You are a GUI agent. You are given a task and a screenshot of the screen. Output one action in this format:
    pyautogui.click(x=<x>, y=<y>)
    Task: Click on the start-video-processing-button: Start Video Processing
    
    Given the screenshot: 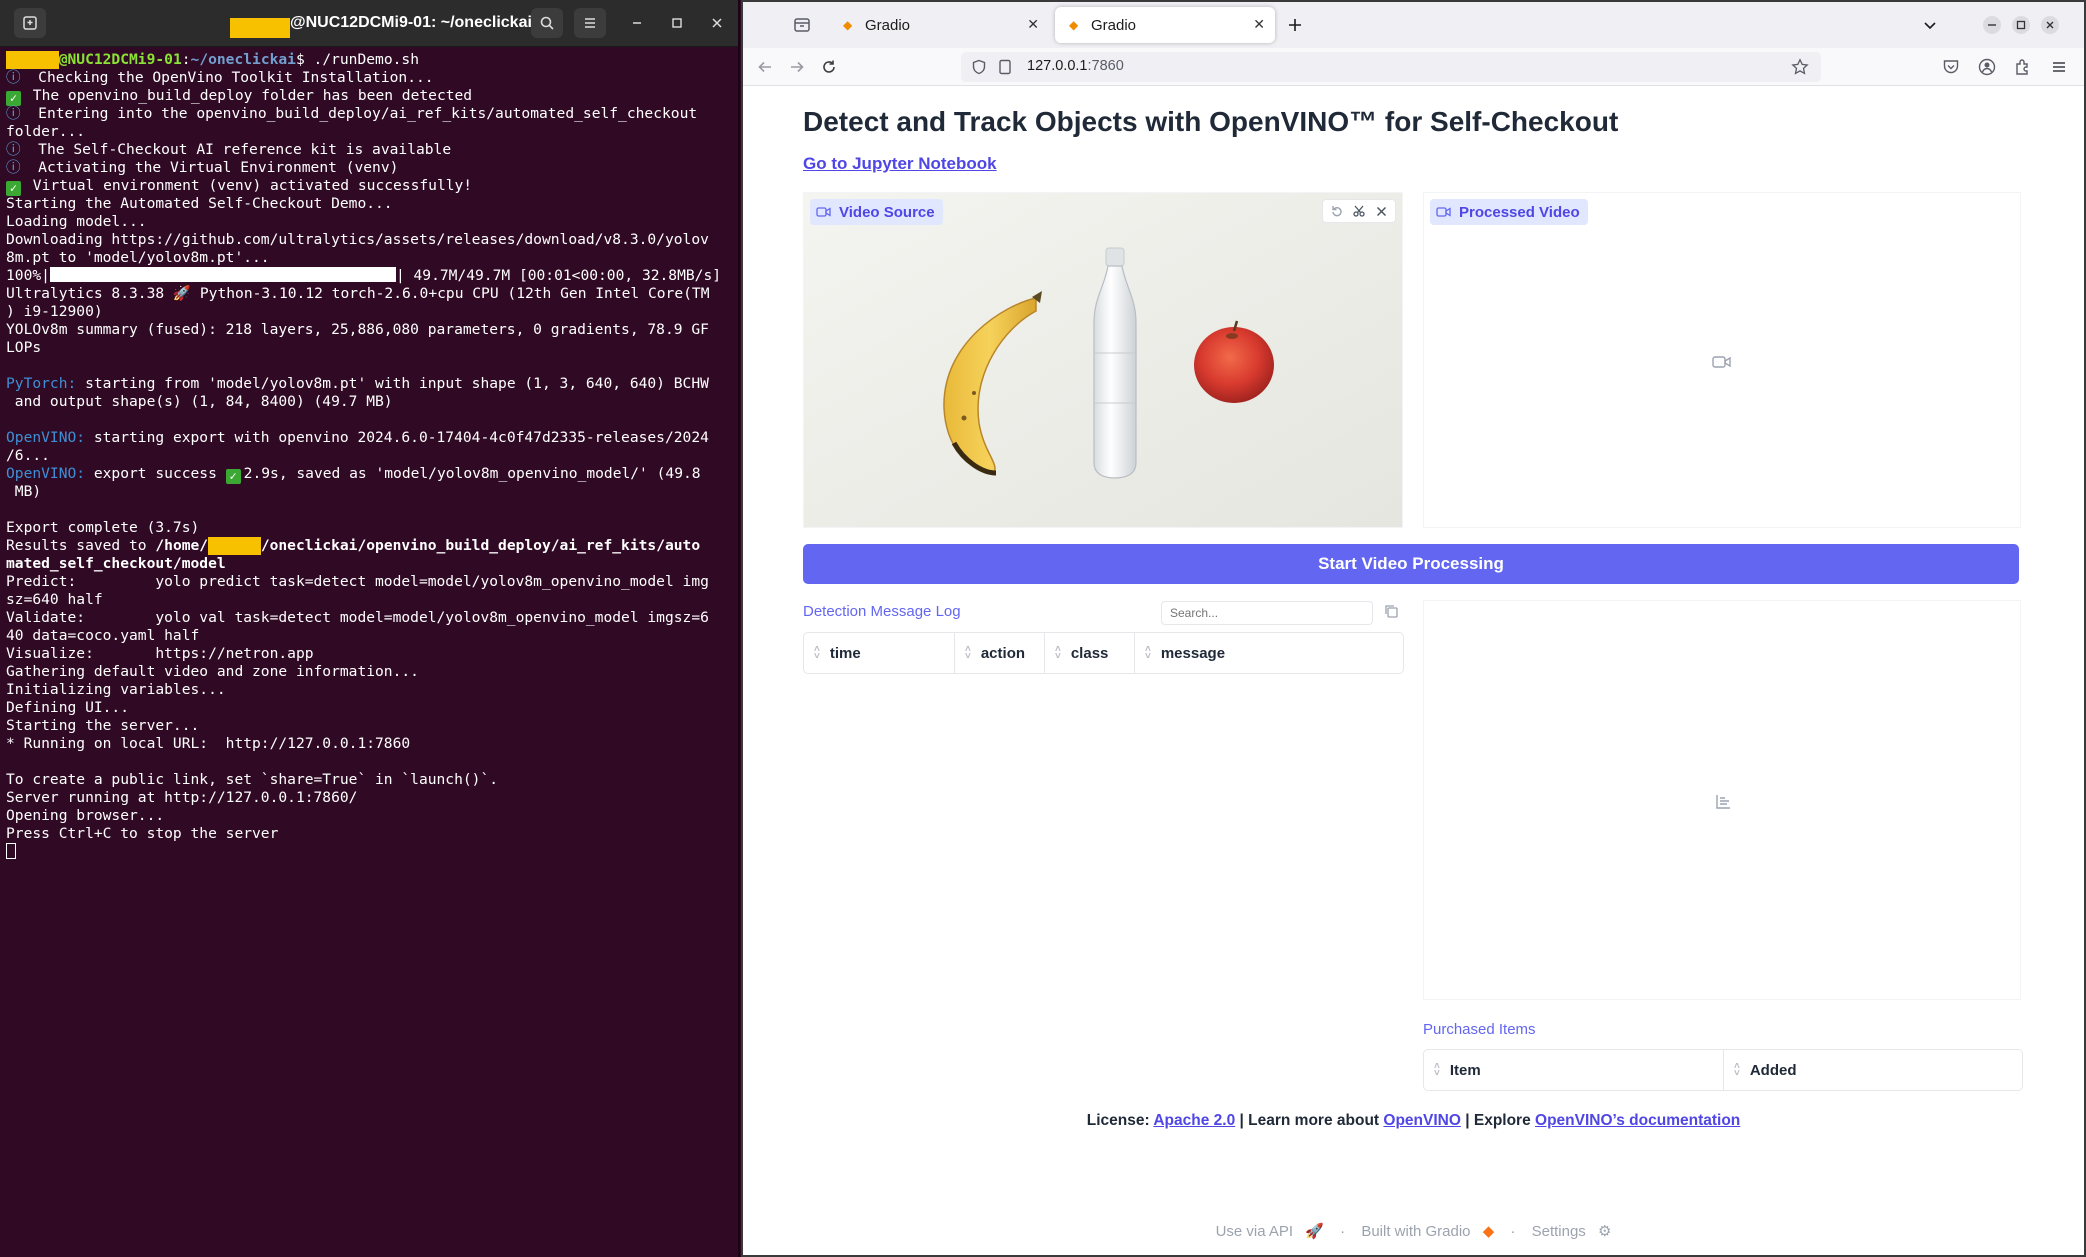 What is the action you would take?
    pyautogui.click(x=1411, y=564)
    